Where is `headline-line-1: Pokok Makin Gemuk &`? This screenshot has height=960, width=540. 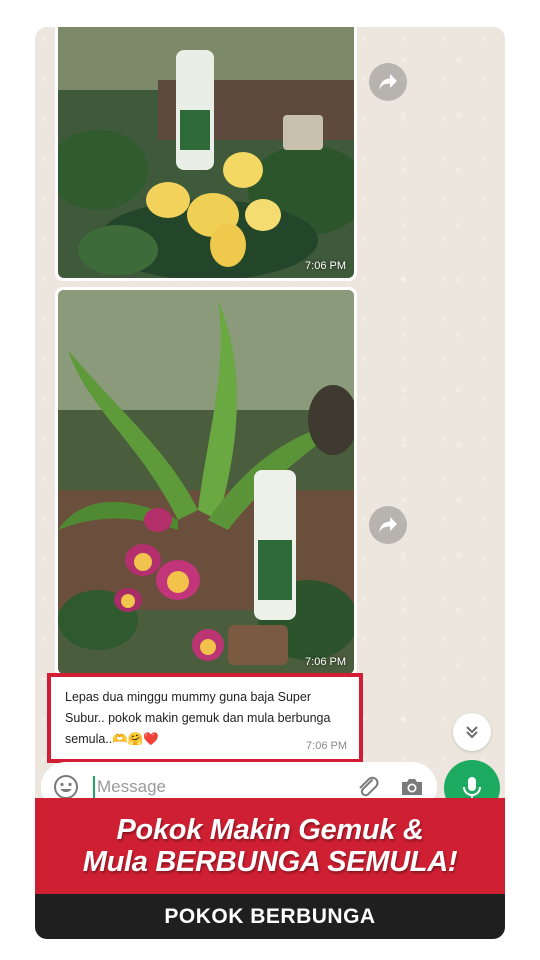 headline-line-1: Pokok Makin Gemuk & is located at coordinates (270, 830).